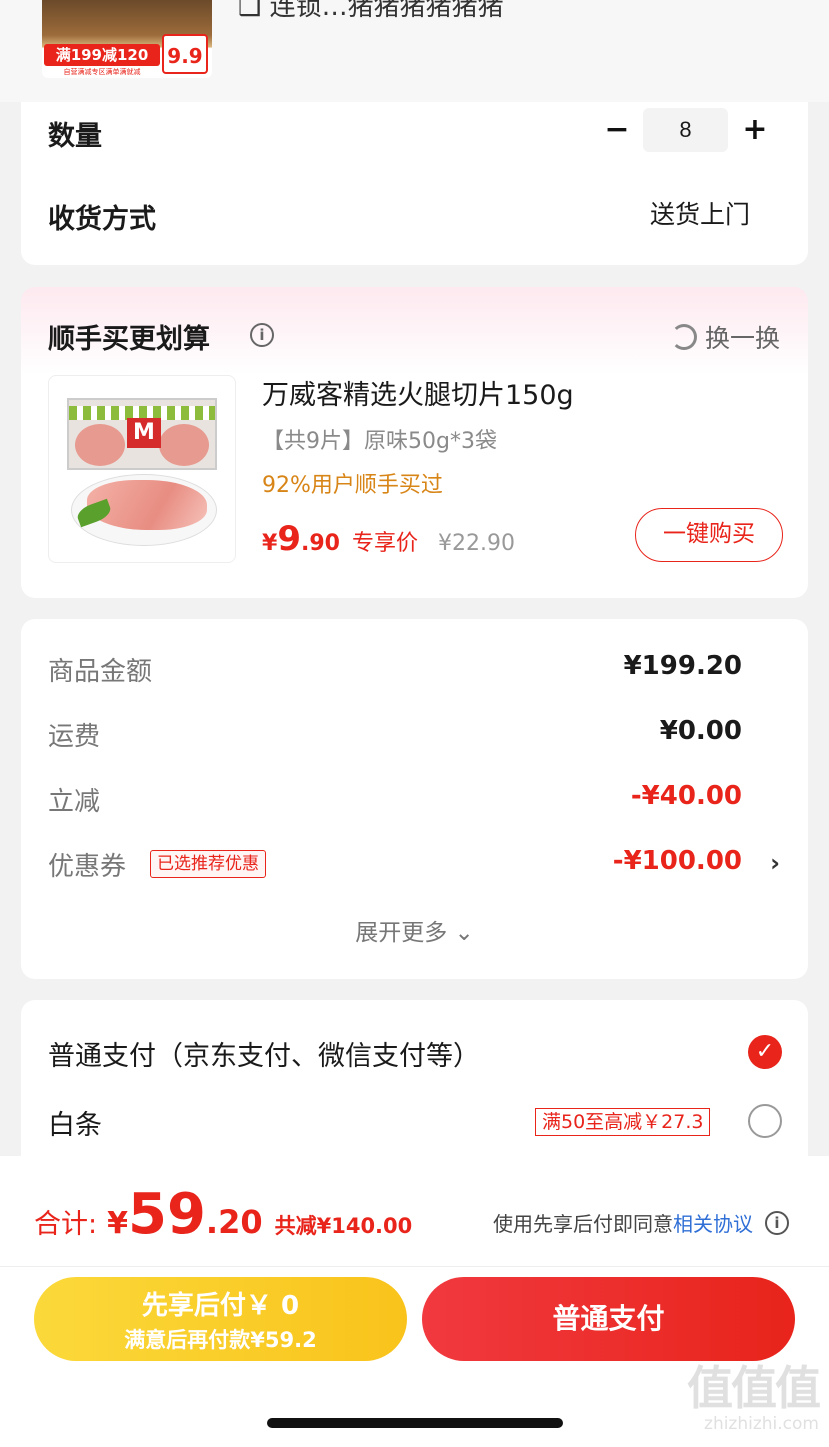 The height and width of the screenshot is (1447, 829). What do you see at coordinates (74, 802) in the screenshot?
I see `discount-label: 立减` at bounding box center [74, 802].